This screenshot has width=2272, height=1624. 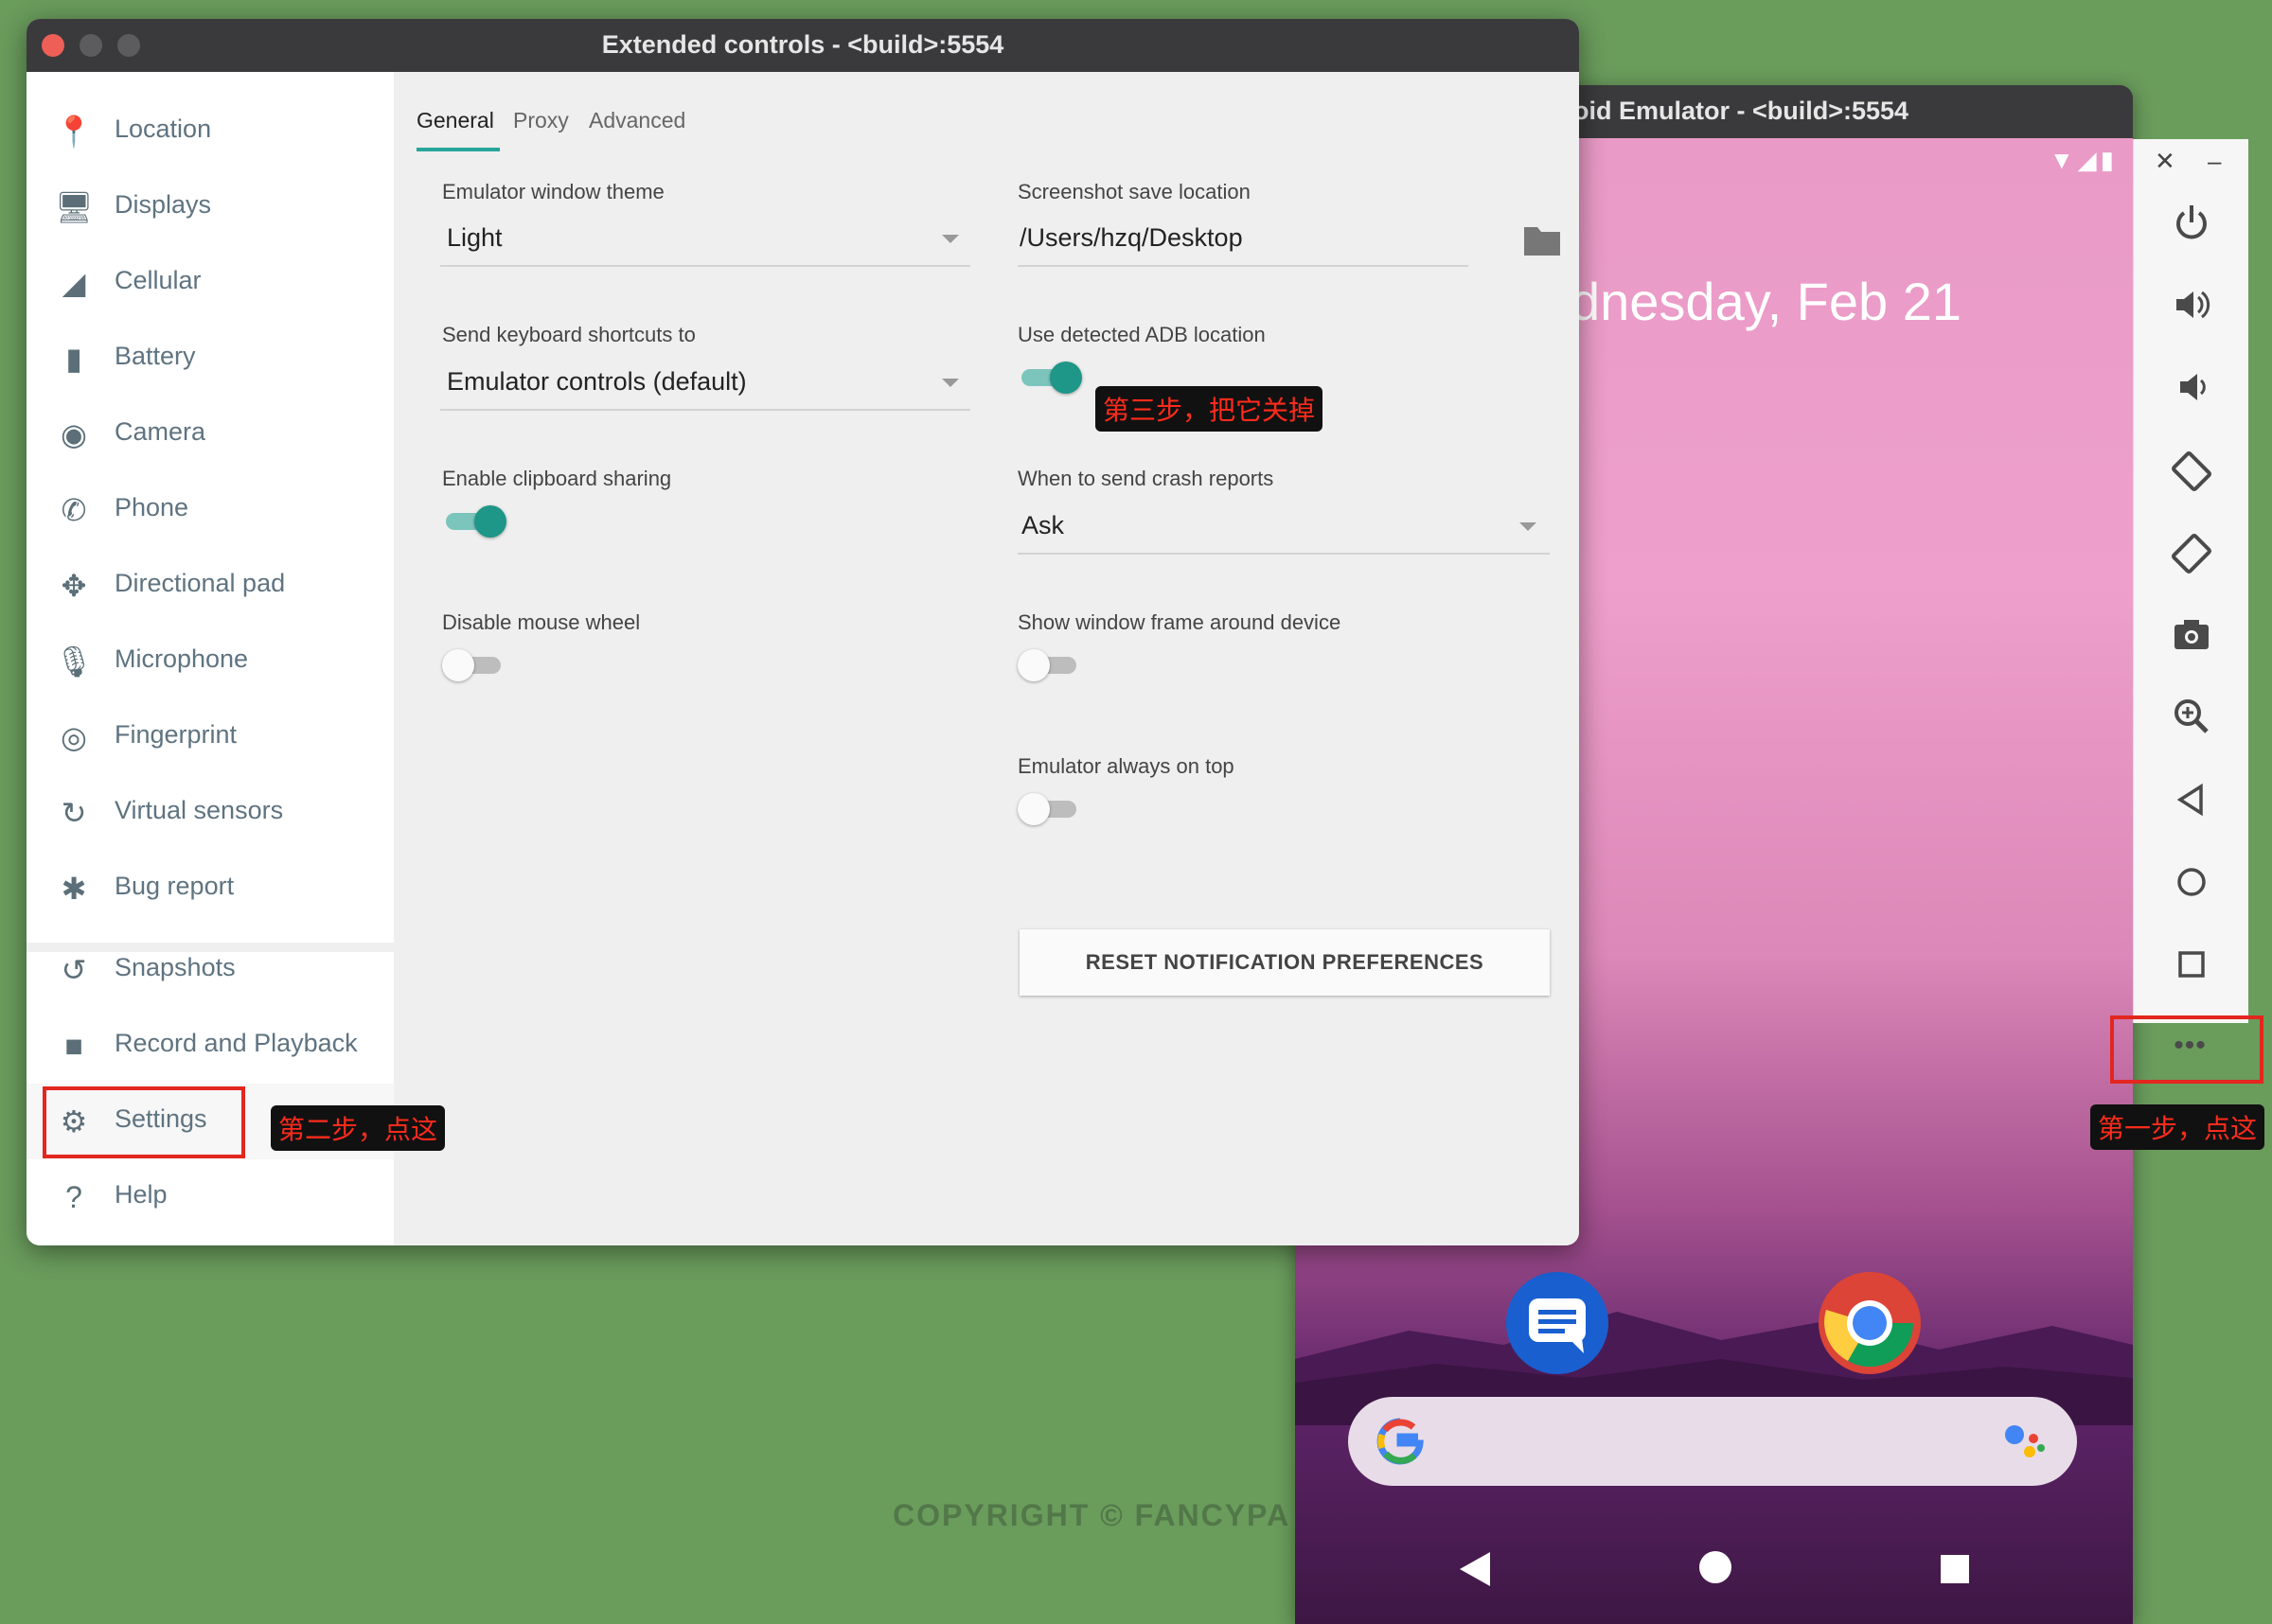 What do you see at coordinates (2083, 160) in the screenshot?
I see `status-bar-icons: ▼◢▮` at bounding box center [2083, 160].